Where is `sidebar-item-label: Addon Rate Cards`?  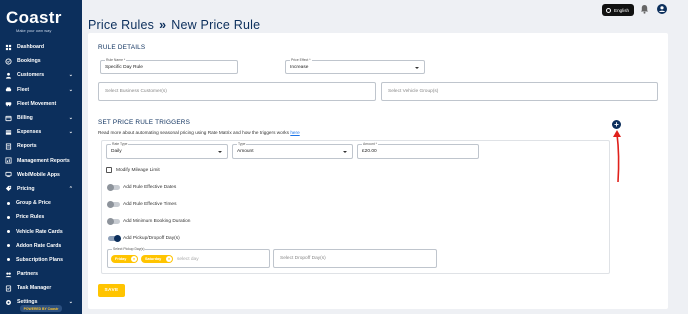 sidebar-item-label: Addon Rate Cards is located at coordinates (39, 245).